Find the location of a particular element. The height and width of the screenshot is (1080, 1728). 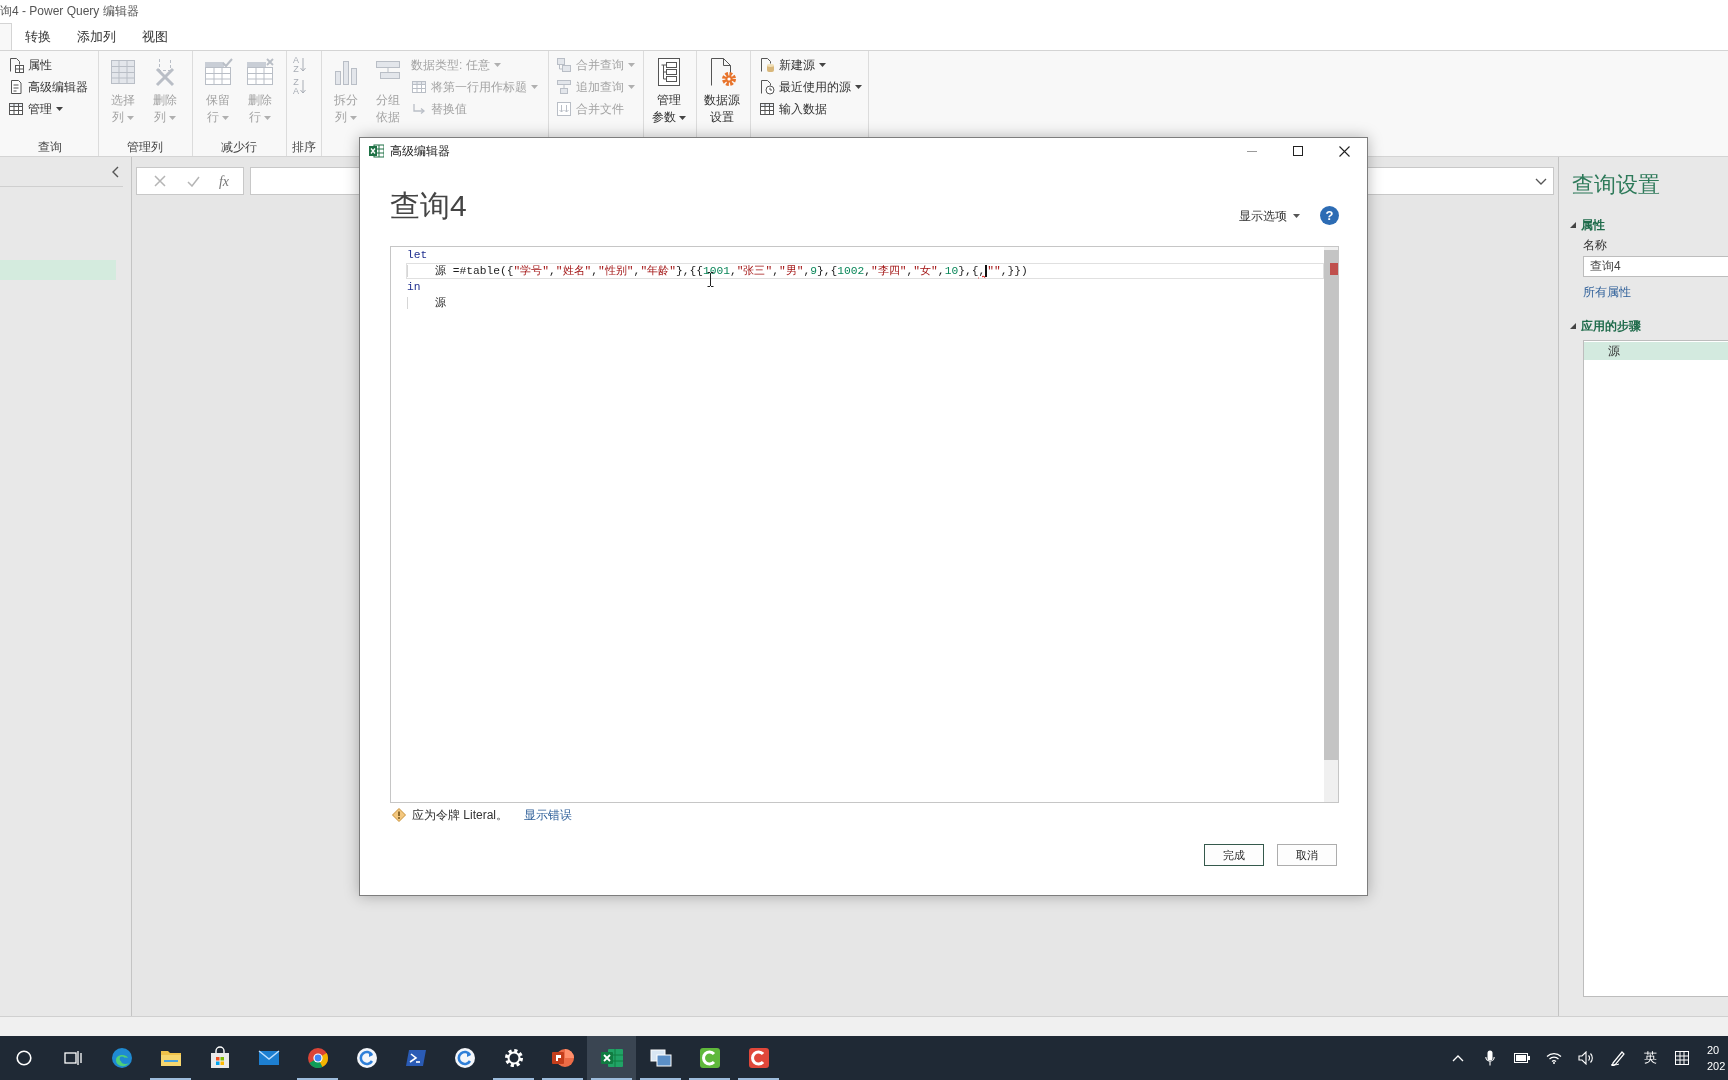

presentation-icon is located at coordinates (562, 1058).